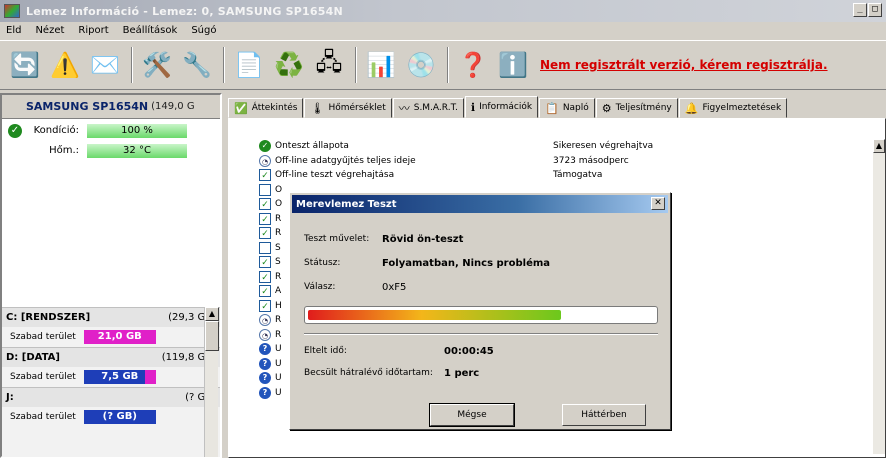 This screenshot has width=886, height=458. Describe the element at coordinates (473, 65) in the screenshot. I see `help-button: ❓` at that location.